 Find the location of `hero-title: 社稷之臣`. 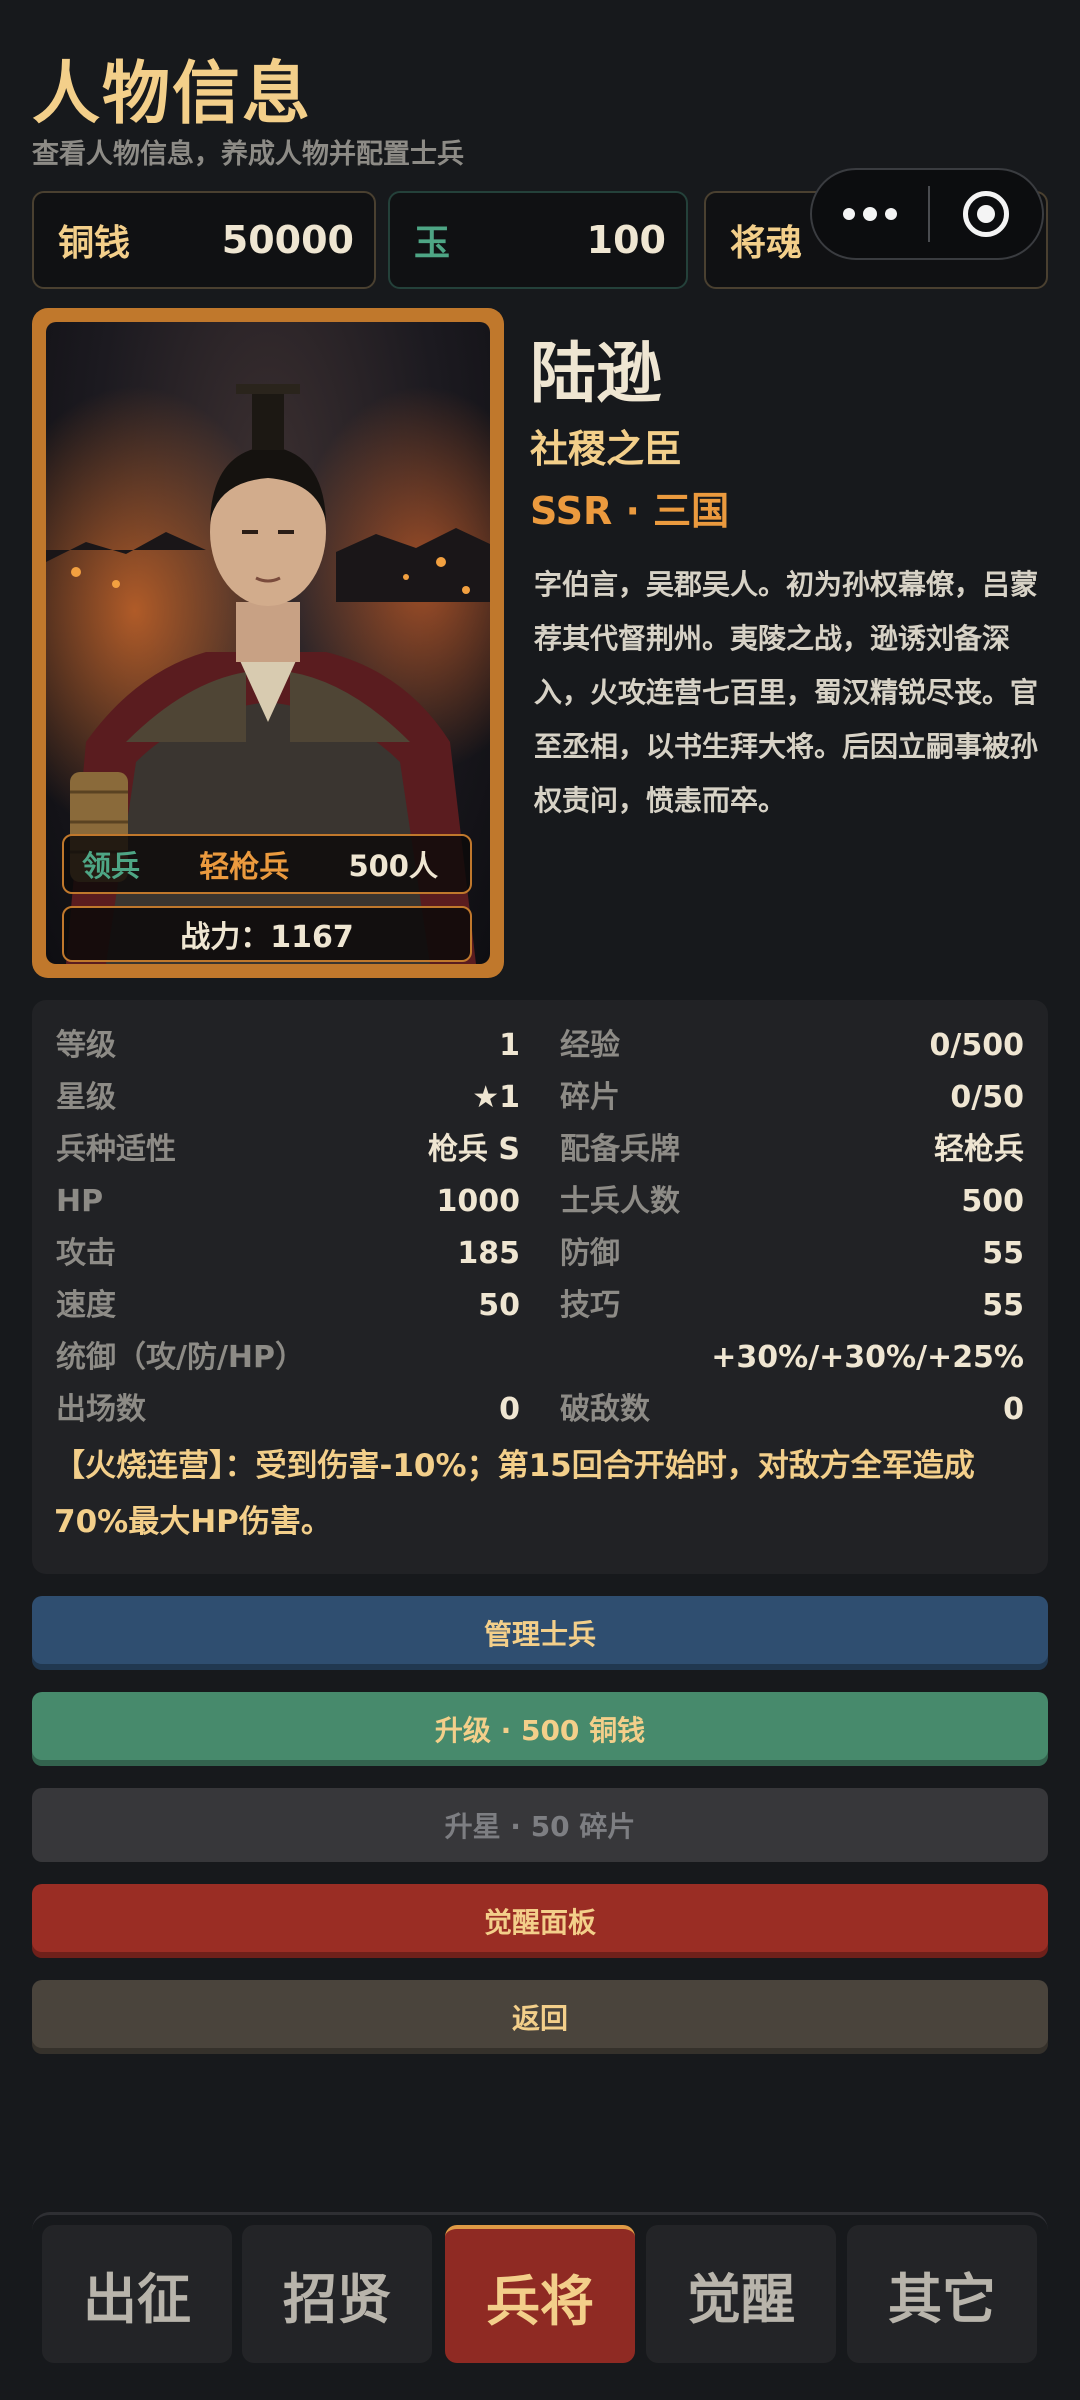

hero-title: 社稷之臣 is located at coordinates (606, 449).